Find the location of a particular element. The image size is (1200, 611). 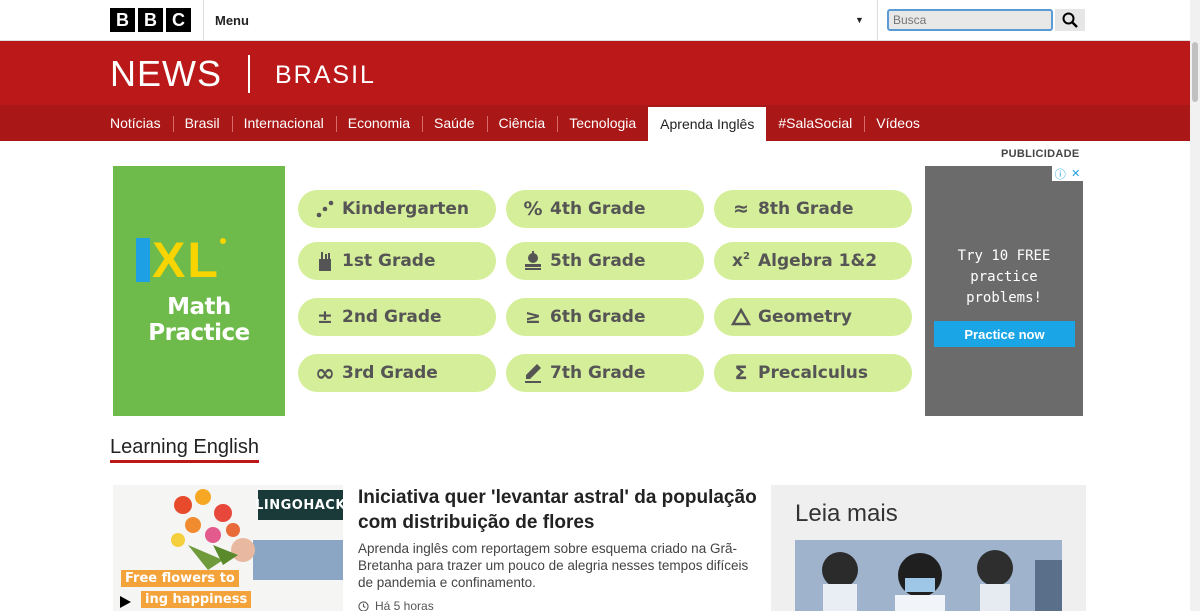

grade-pill-7th: 7th Grade is located at coordinates (605, 373).